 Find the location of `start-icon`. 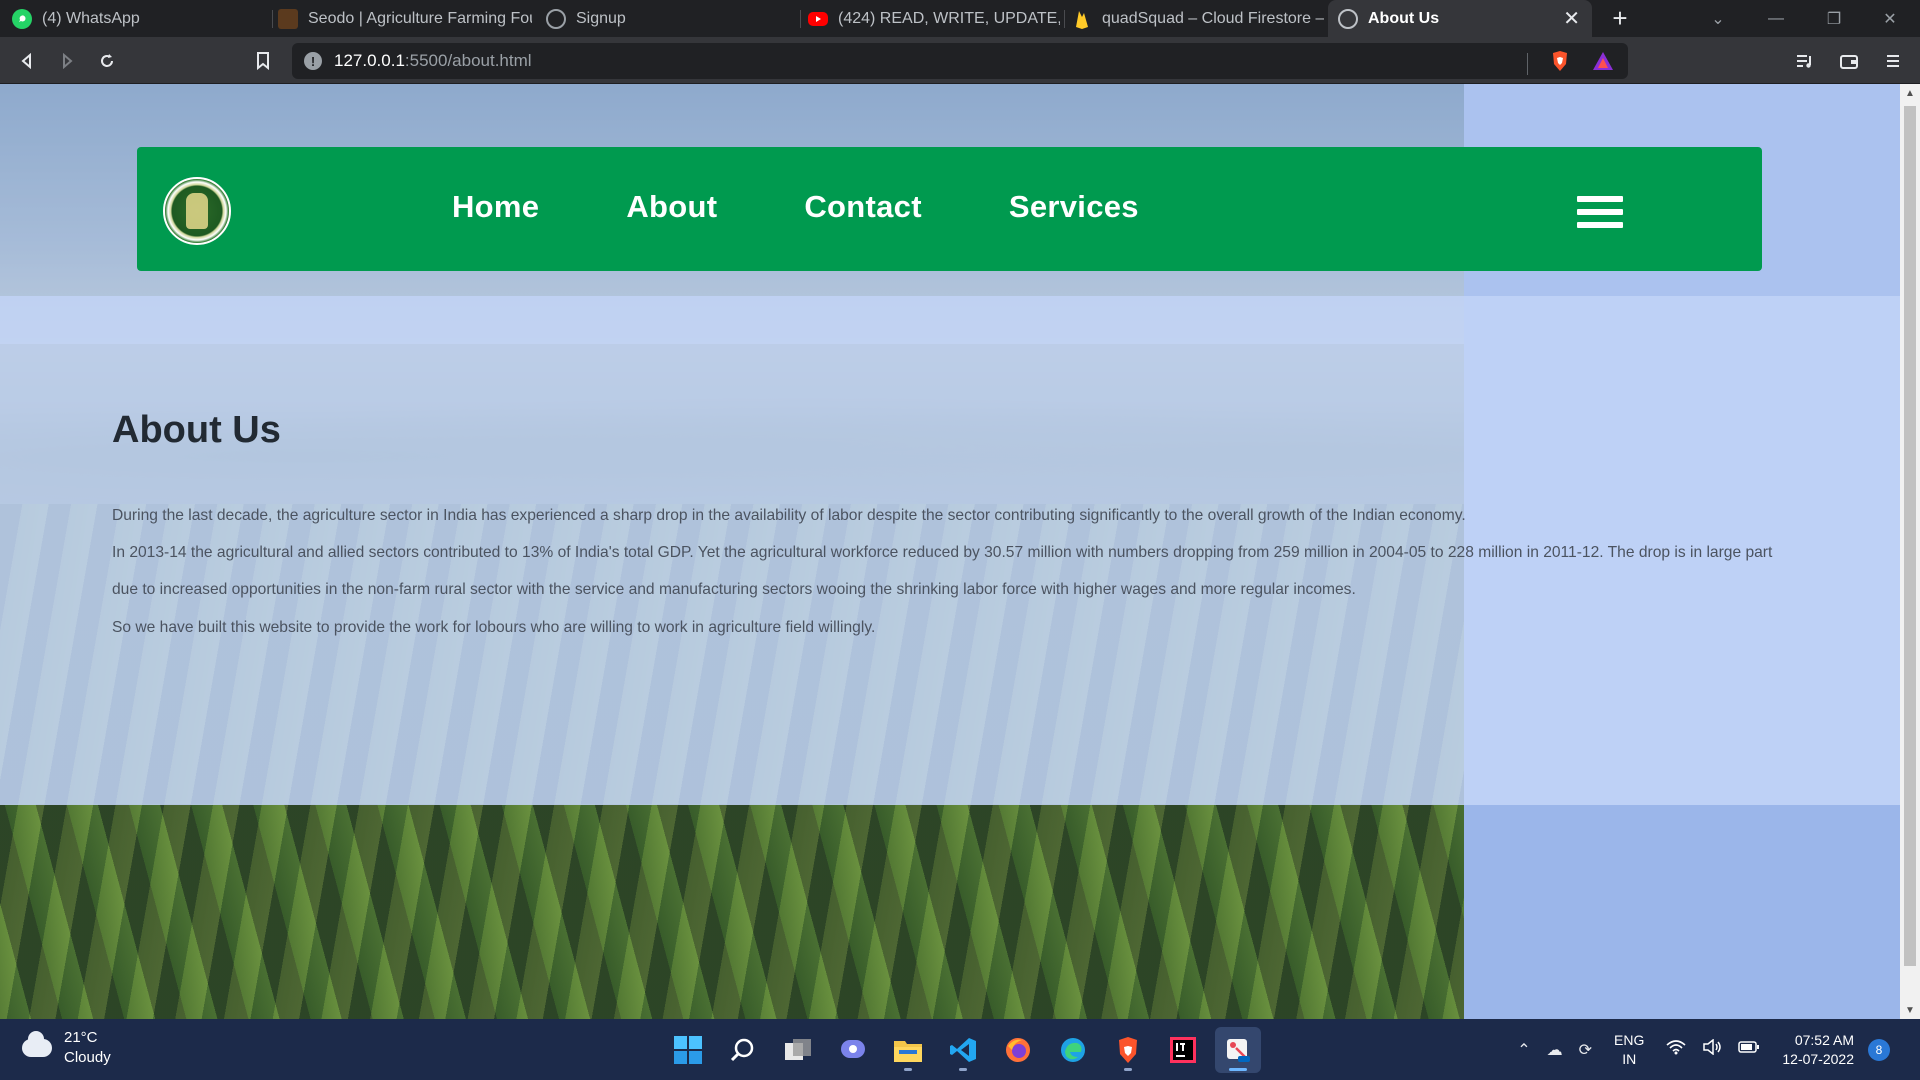

start-icon is located at coordinates (688, 1050).